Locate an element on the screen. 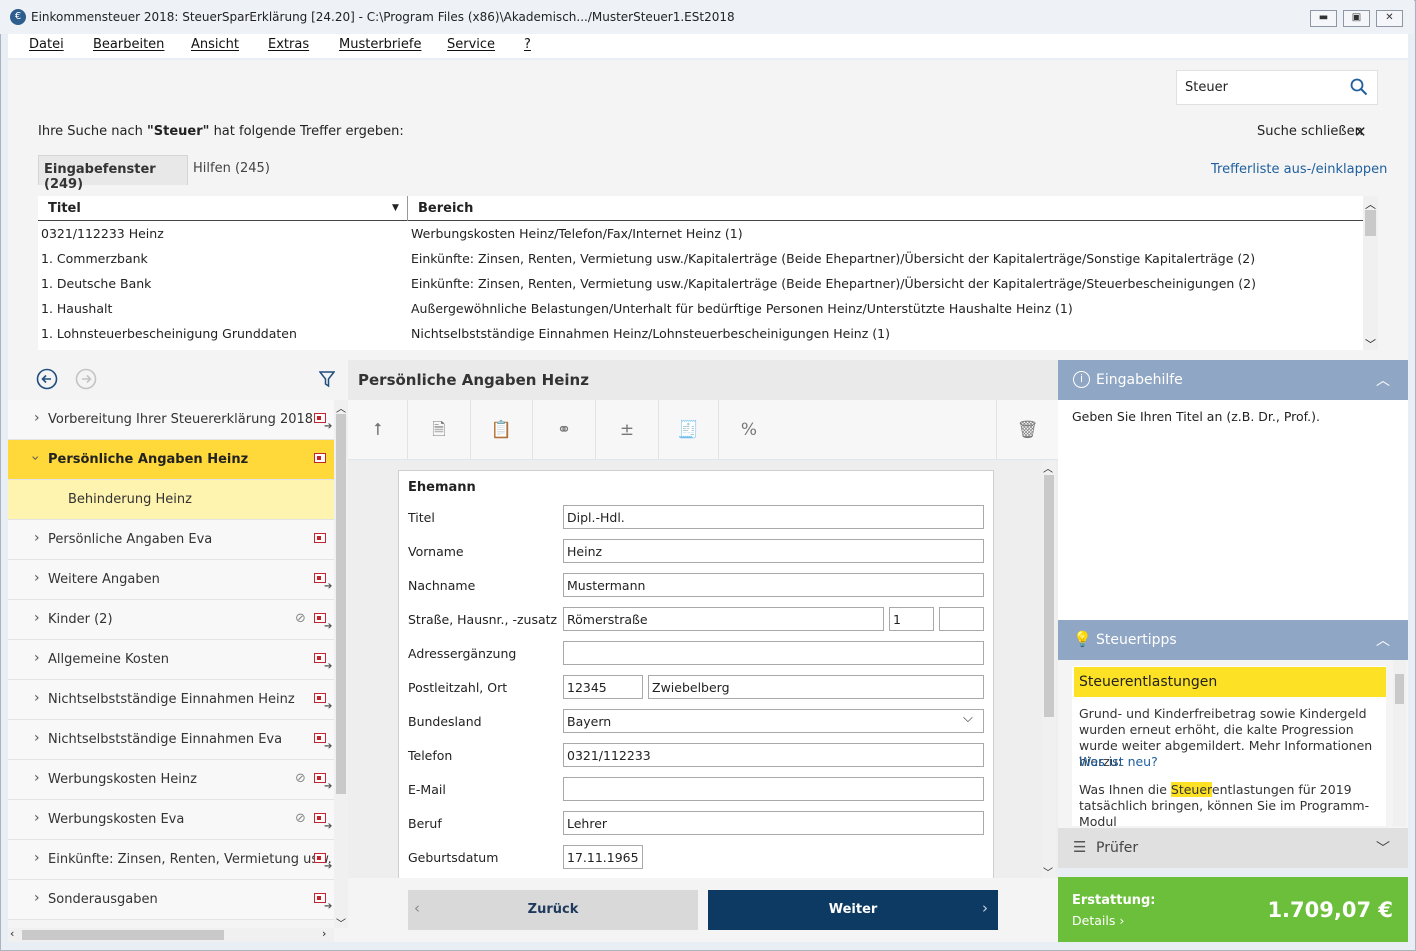 This screenshot has height=951, width=1416. whats-new-link: Was ist neu? is located at coordinates (1118, 761).